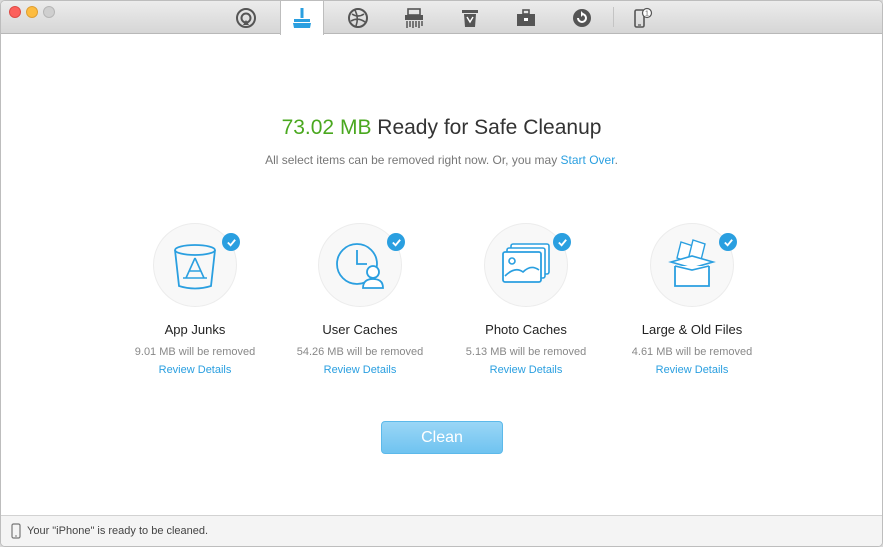 Image resolution: width=883 pixels, height=547 pixels. I want to click on zoom-window-button, so click(49, 12).